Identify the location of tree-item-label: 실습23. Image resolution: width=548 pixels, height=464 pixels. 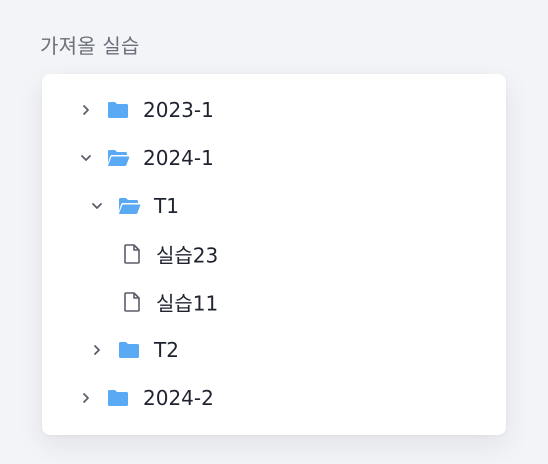
(187, 255).